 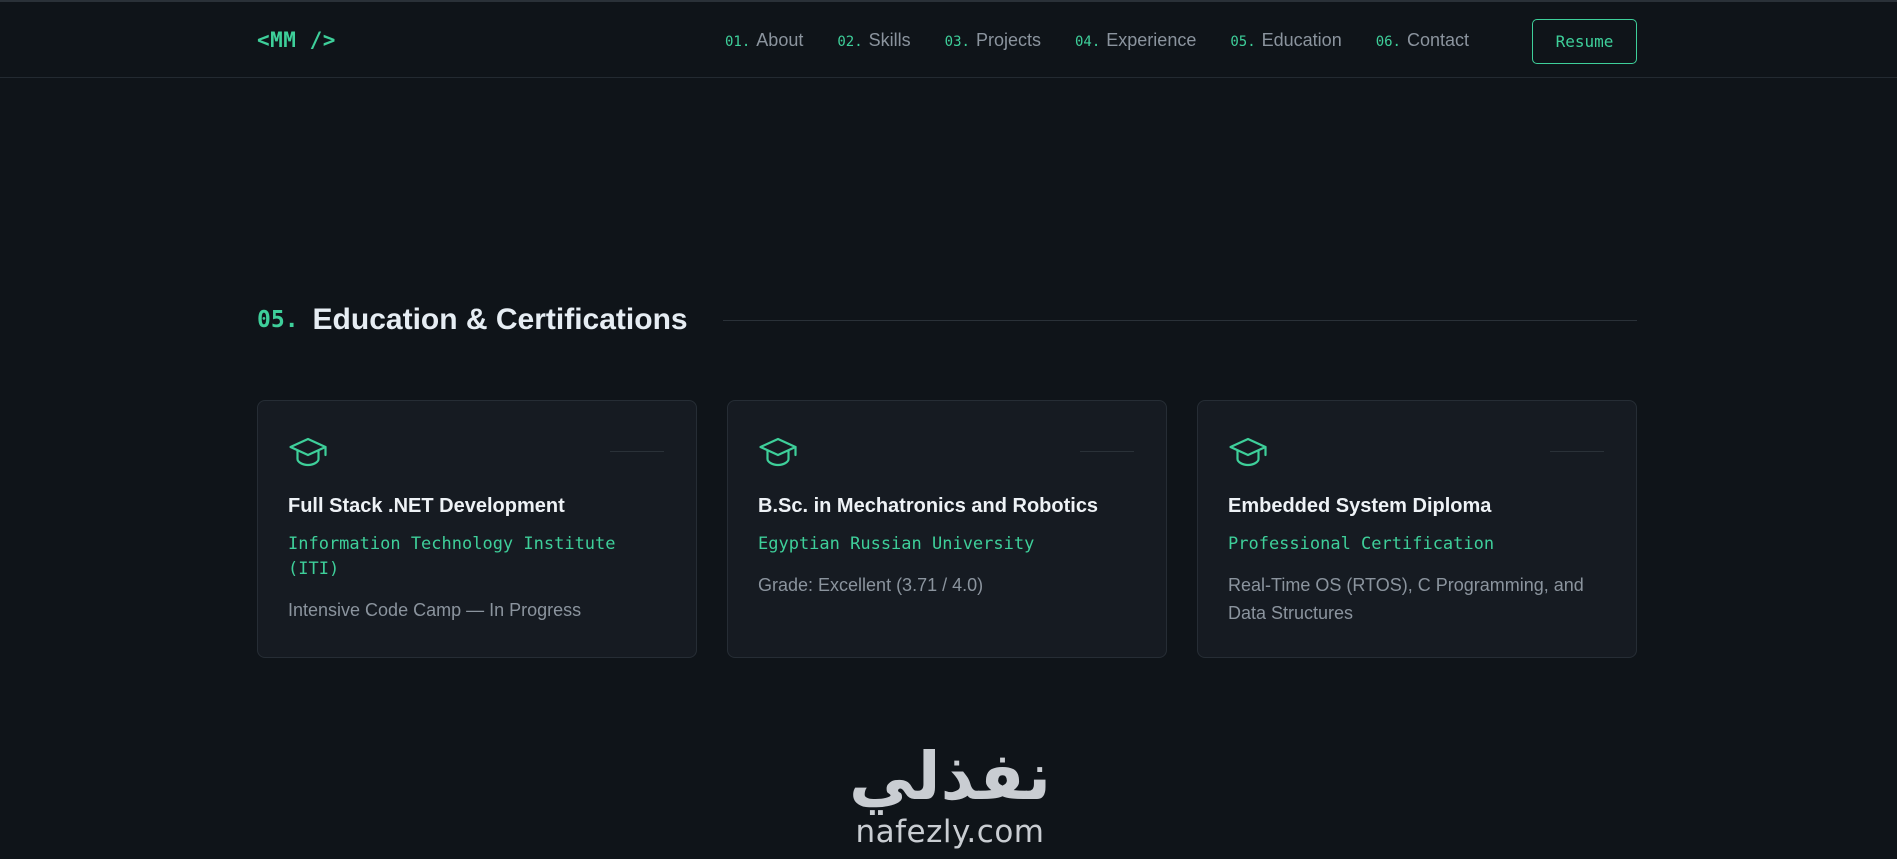 What do you see at coordinates (1360, 506) in the screenshot?
I see `card-title: Embedded System Diploma` at bounding box center [1360, 506].